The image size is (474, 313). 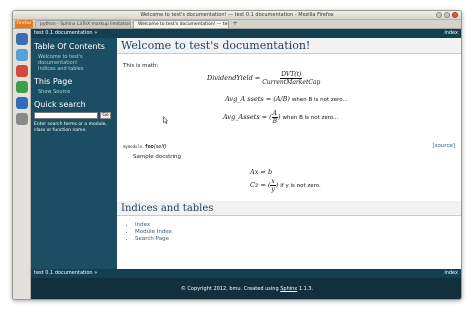 I want to click on function-docstring: Sample docstring, so click(x=157, y=157).